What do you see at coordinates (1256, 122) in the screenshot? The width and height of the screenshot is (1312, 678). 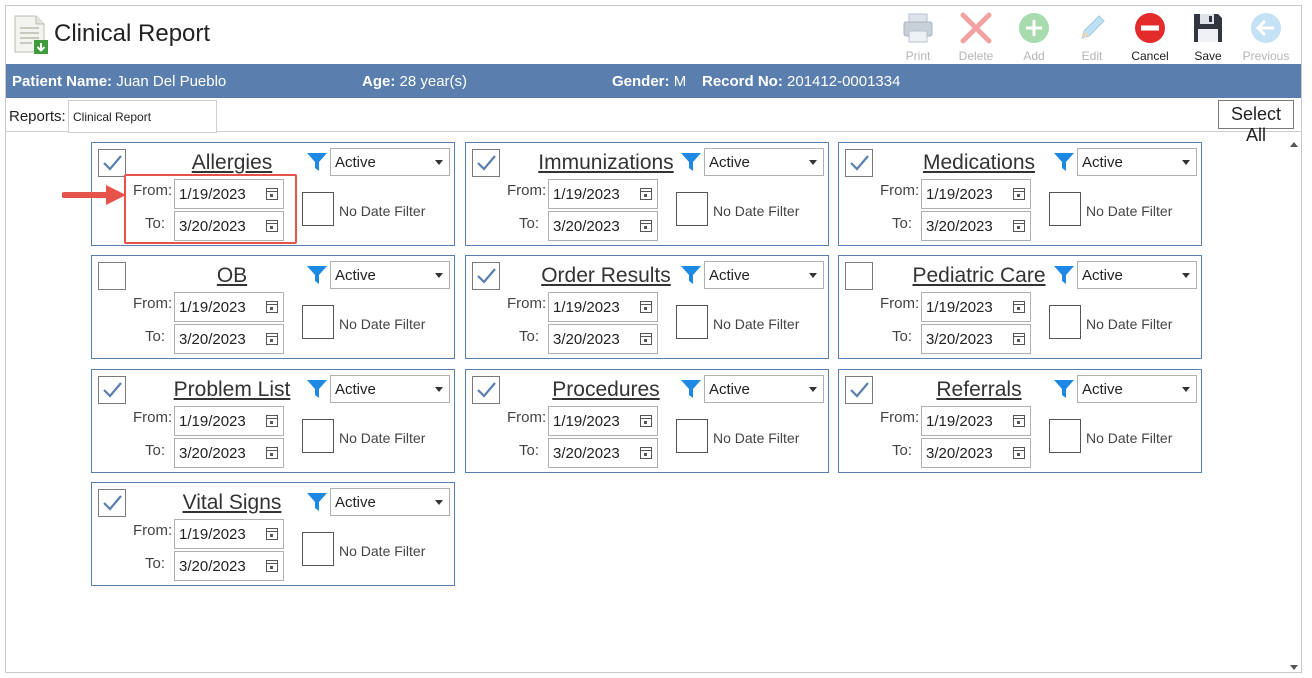 I see `select-all-button: Select All` at bounding box center [1256, 122].